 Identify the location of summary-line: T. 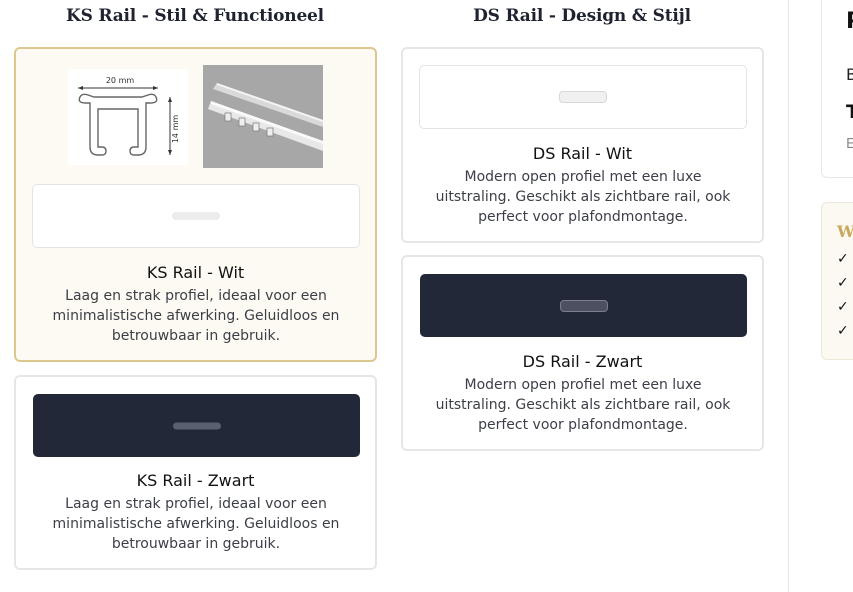
(849, 112).